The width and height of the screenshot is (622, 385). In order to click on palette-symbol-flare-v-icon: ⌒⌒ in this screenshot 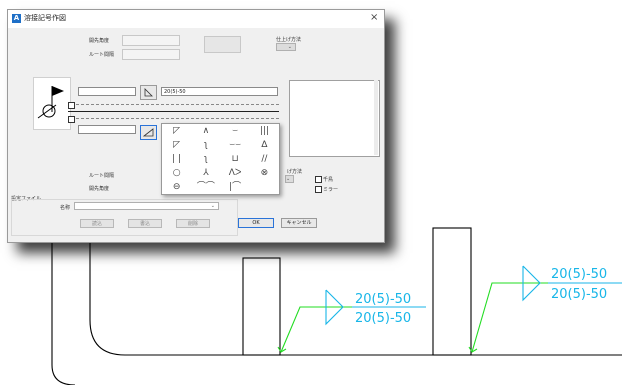, I will do `click(205, 187)`.